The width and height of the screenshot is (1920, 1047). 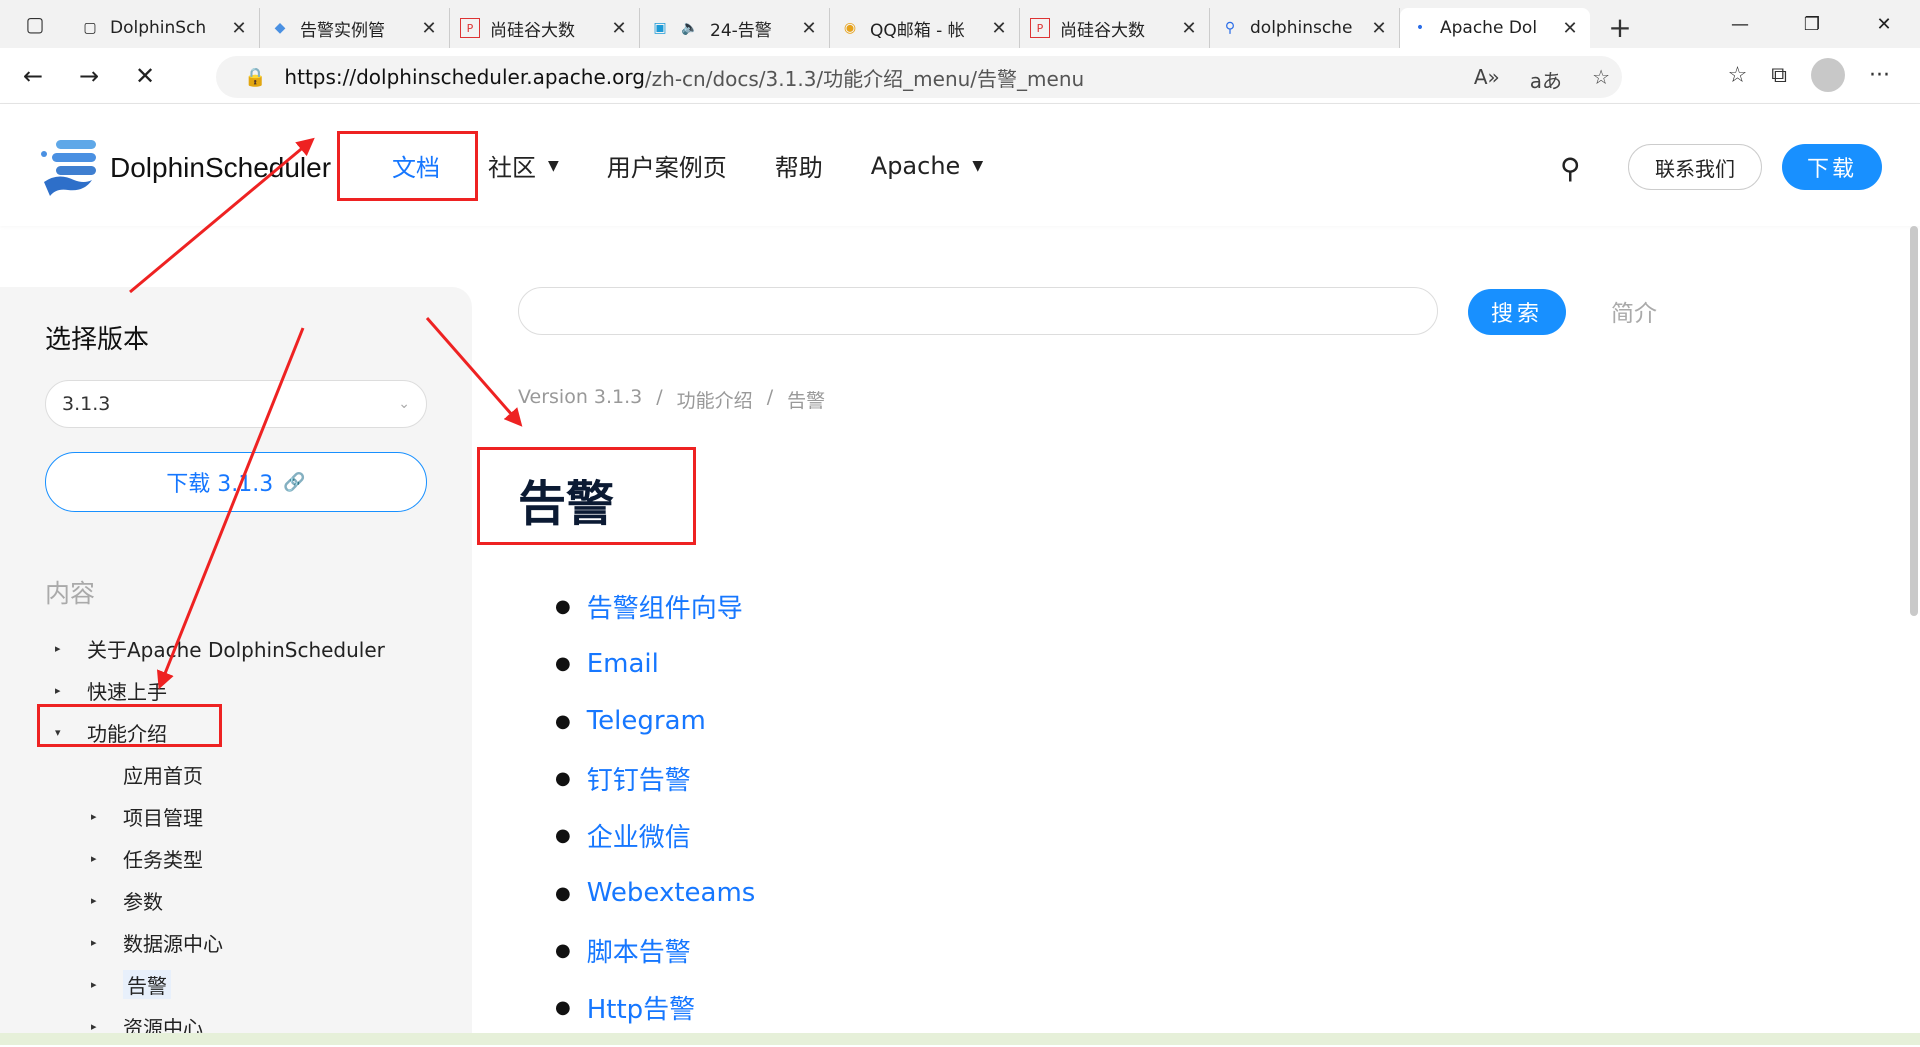 I want to click on translate-icon: aあ, so click(x=1546, y=79).